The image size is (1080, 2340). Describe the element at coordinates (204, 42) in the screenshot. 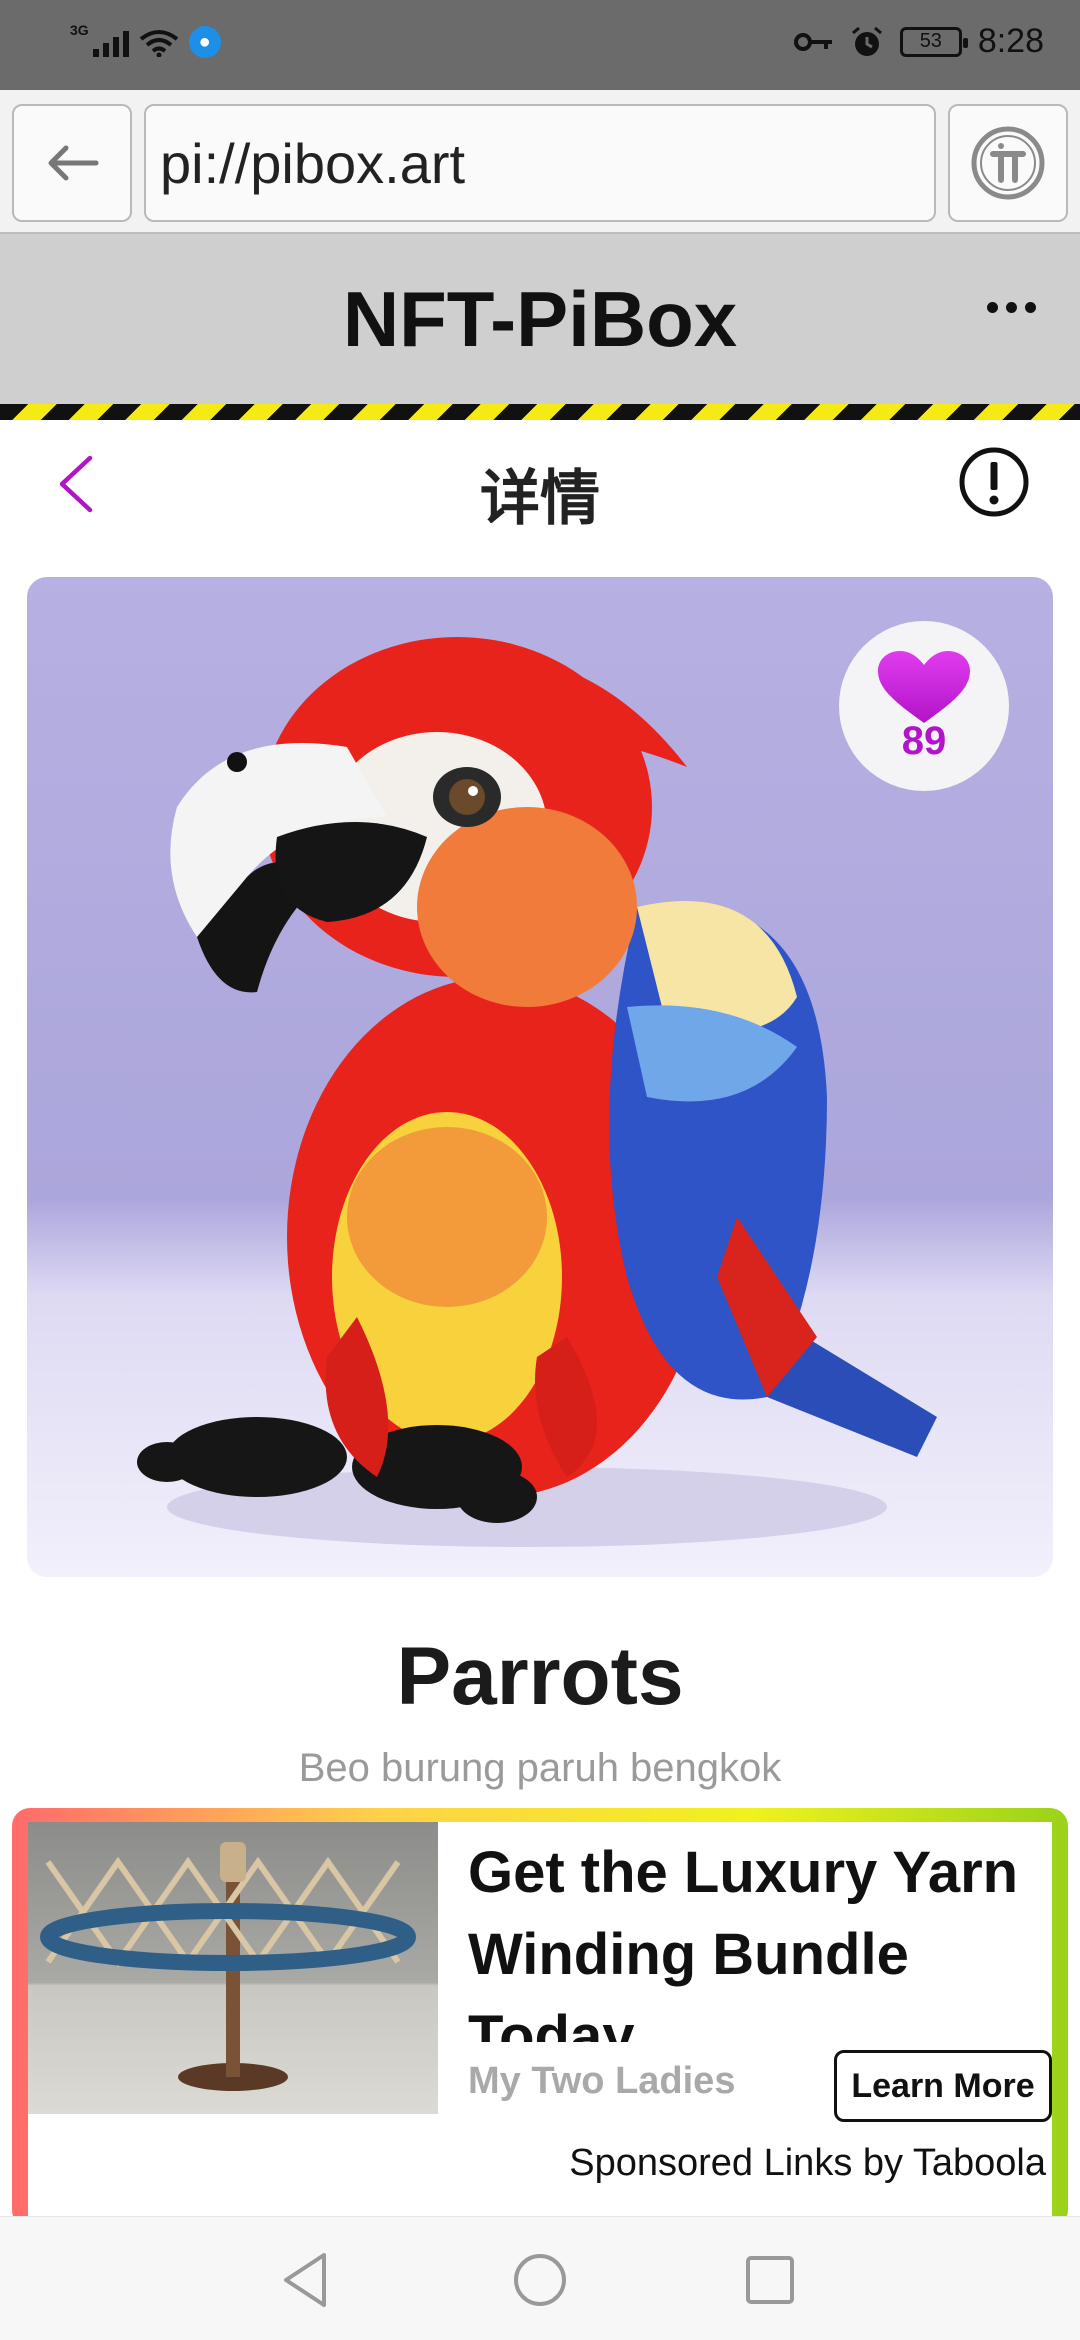

I see `app-notification-icon: ●` at that location.